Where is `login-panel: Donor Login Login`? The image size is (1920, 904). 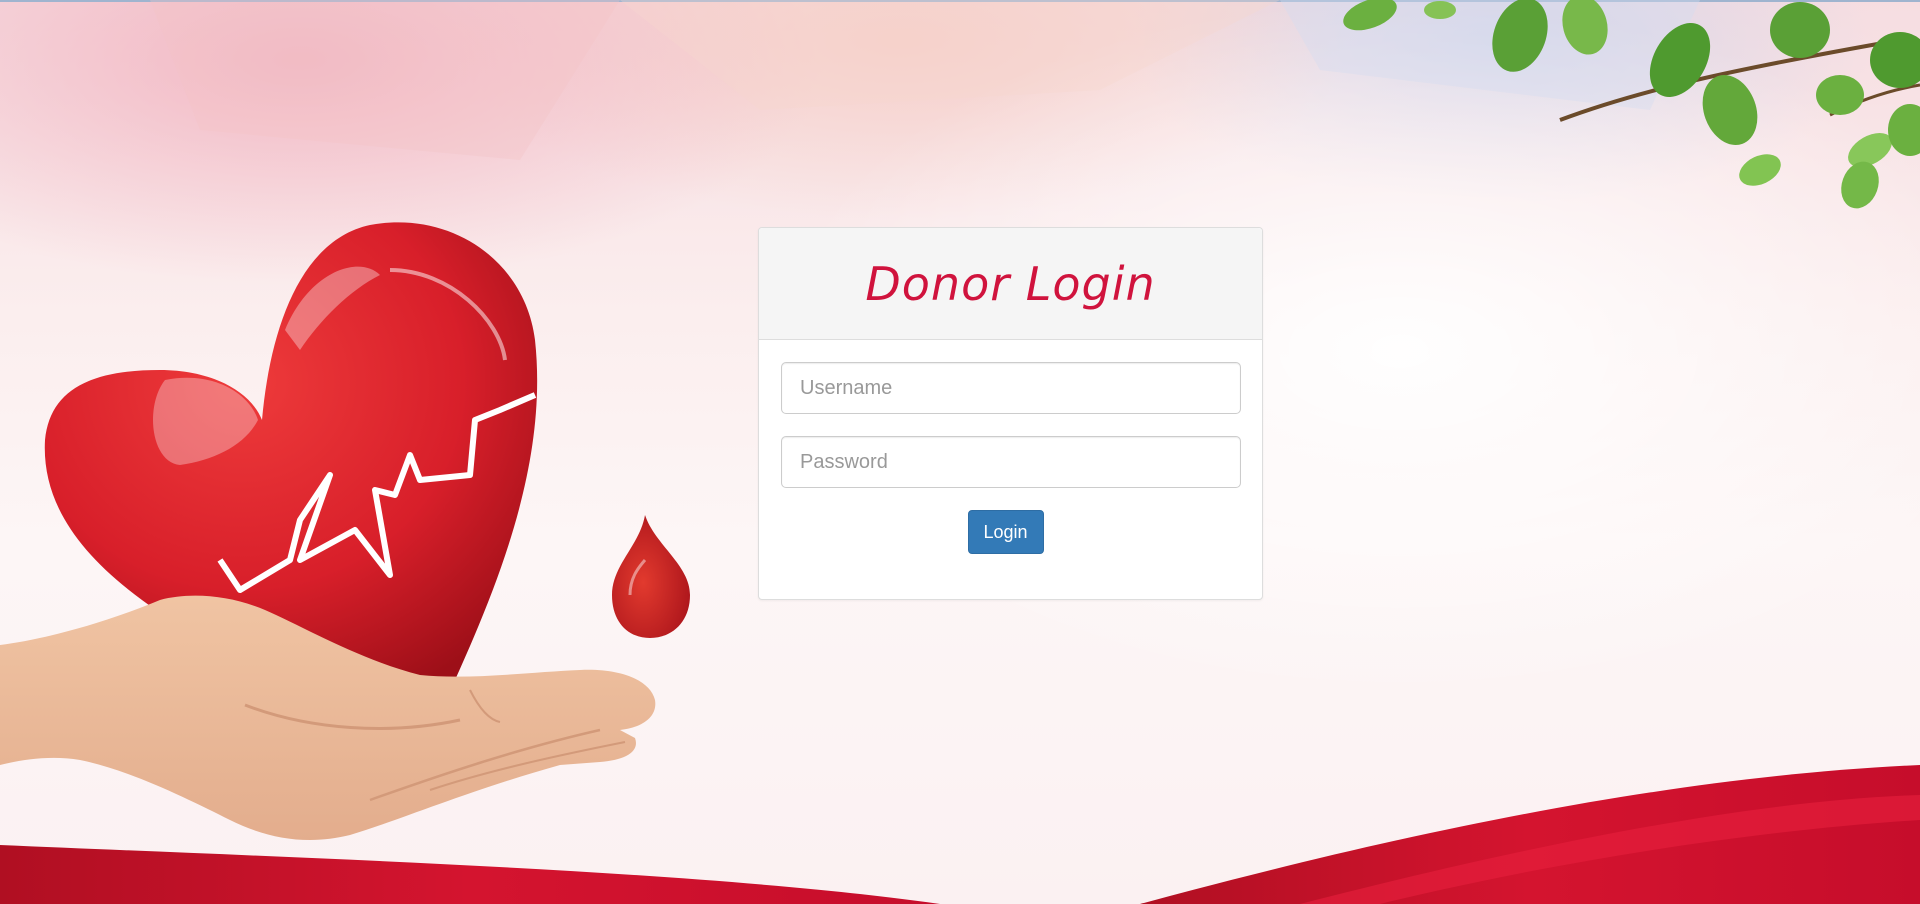 login-panel: Donor Login Login is located at coordinates (1010, 413).